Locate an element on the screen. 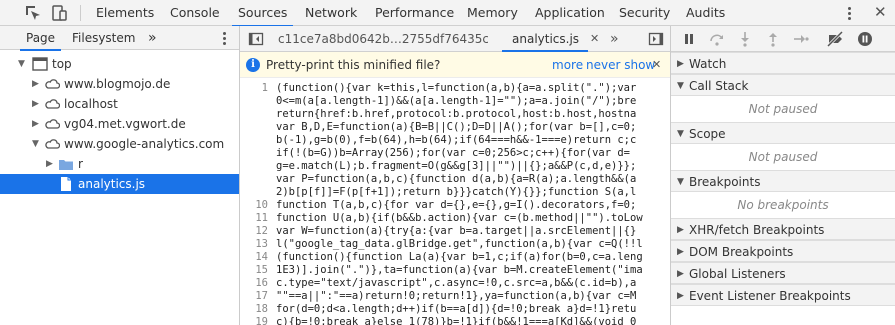 The height and width of the screenshot is (325, 895). pane-event-listener-breakpoints: ▶ Event Listener Breakpoints is located at coordinates (783, 295).